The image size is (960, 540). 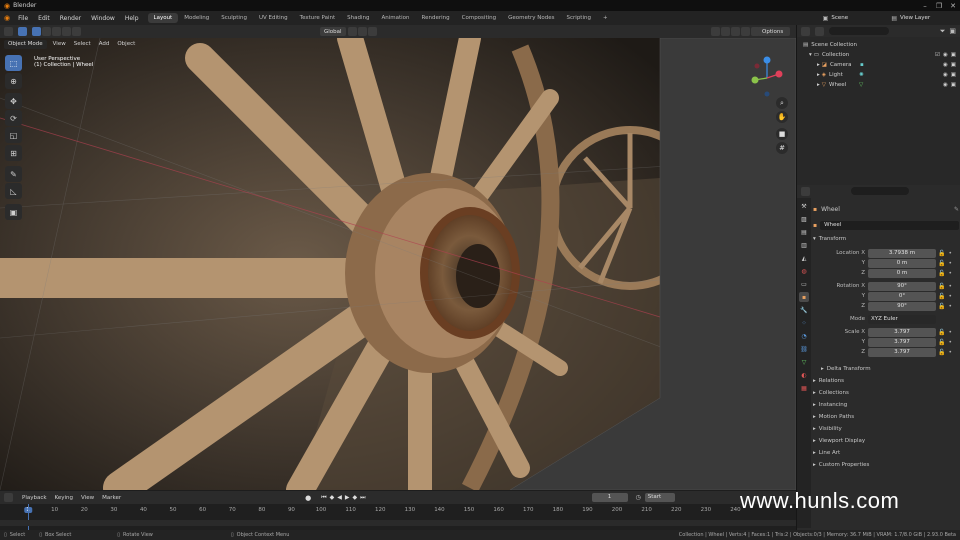 What do you see at coordinates (804, 258) in the screenshot?
I see `scene-tab-icon: ◭` at bounding box center [804, 258].